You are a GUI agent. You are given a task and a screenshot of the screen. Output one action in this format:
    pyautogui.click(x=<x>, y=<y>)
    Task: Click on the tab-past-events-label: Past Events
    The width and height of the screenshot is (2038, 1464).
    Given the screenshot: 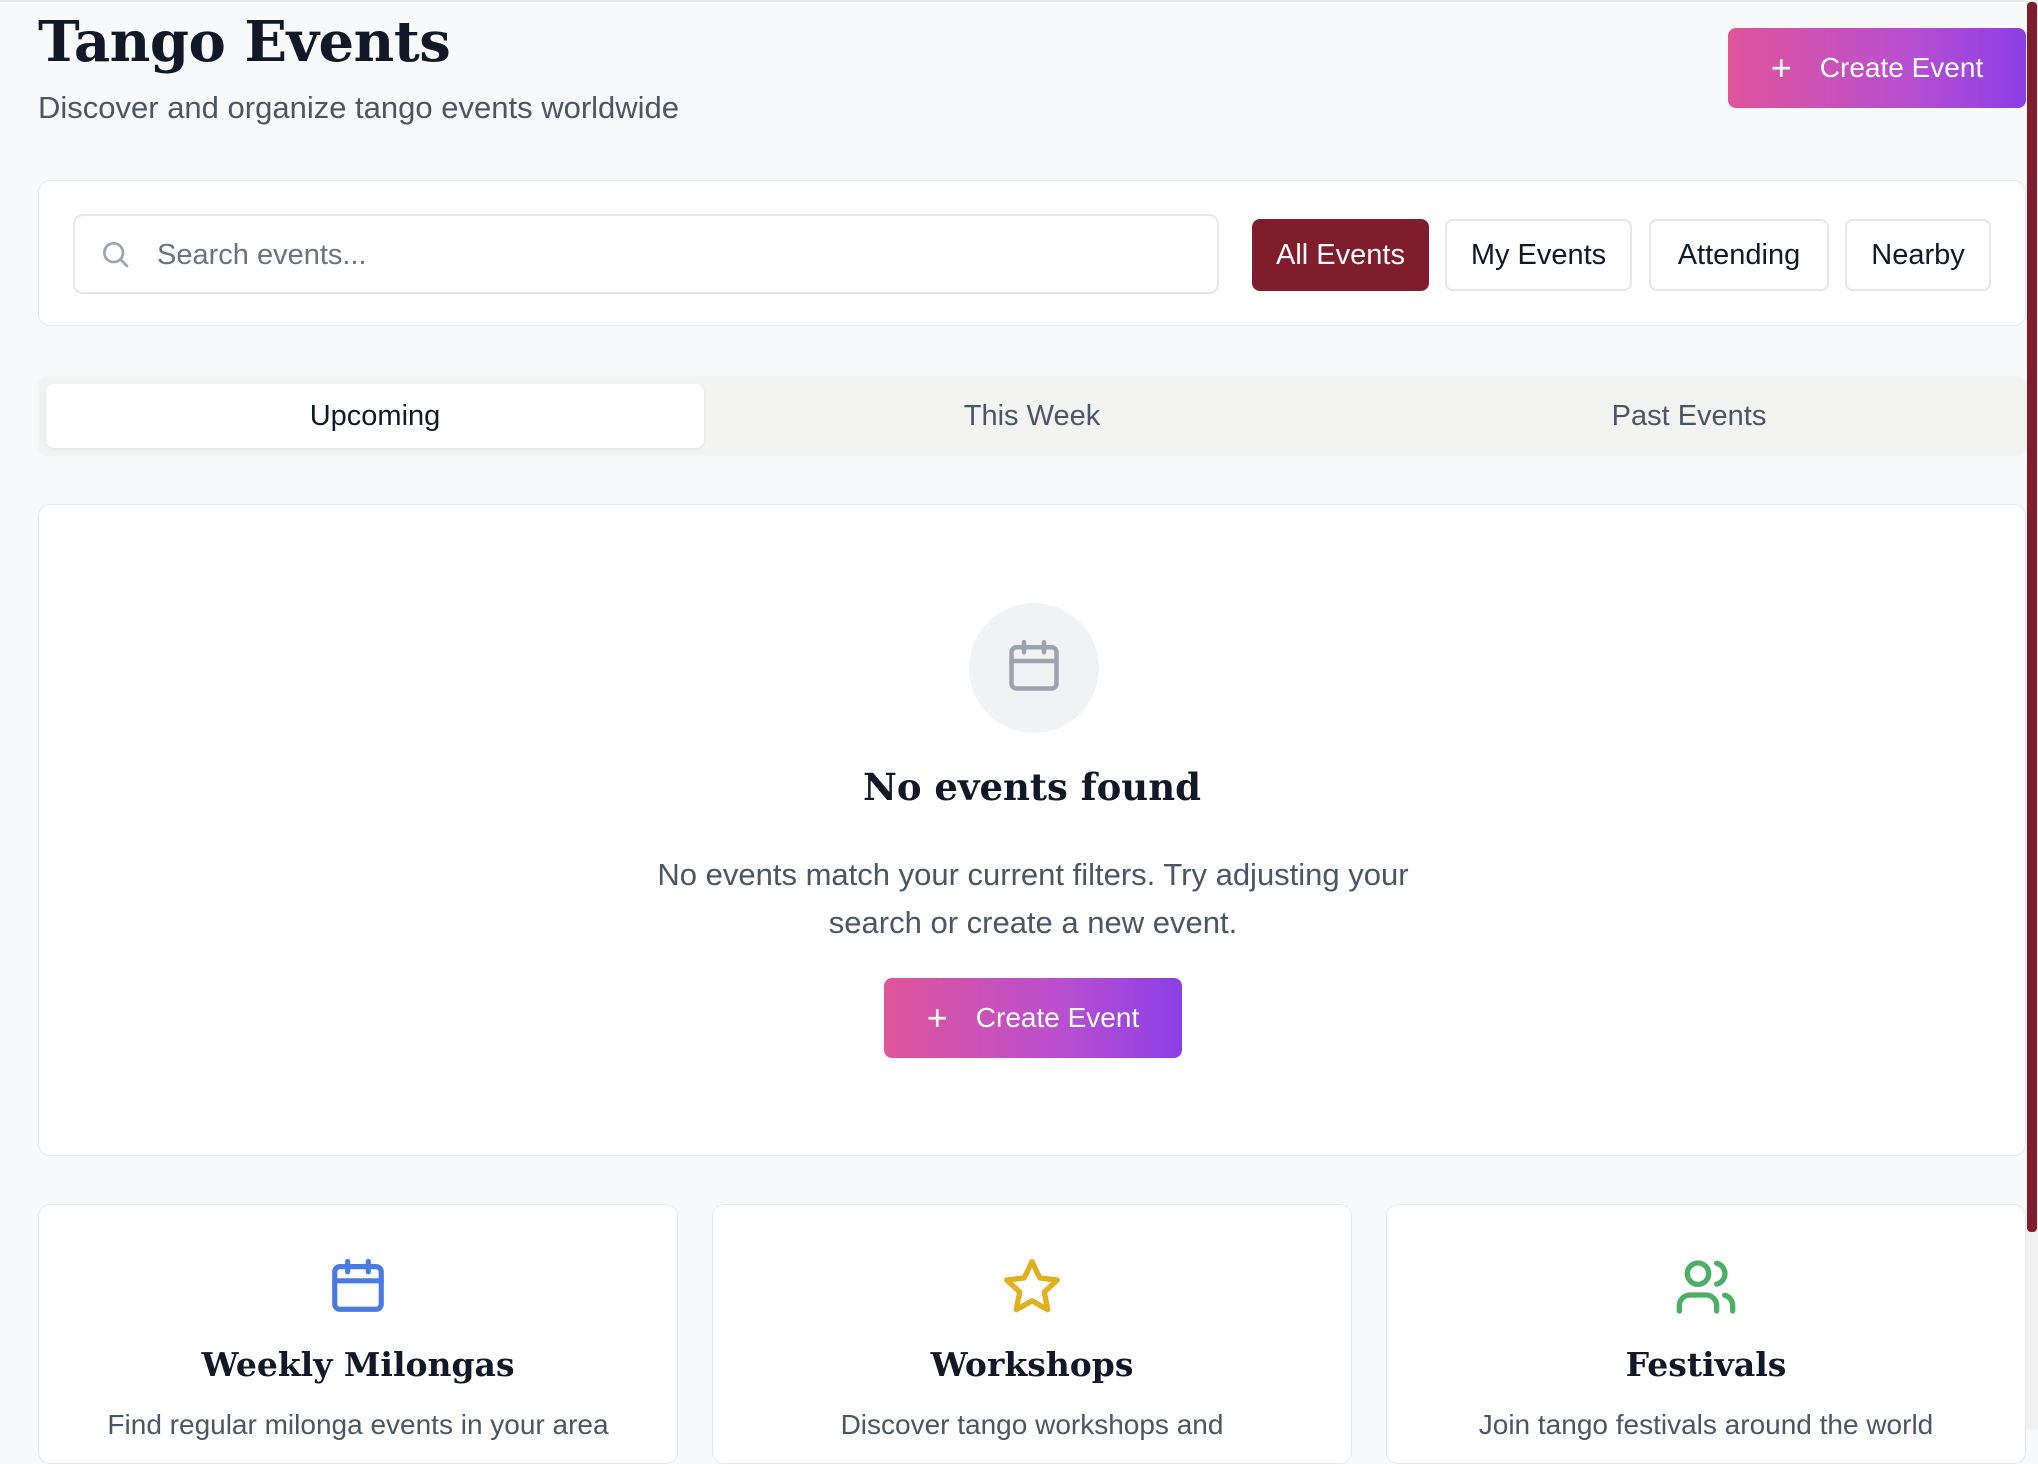 What is the action you would take?
    pyautogui.click(x=1689, y=415)
    